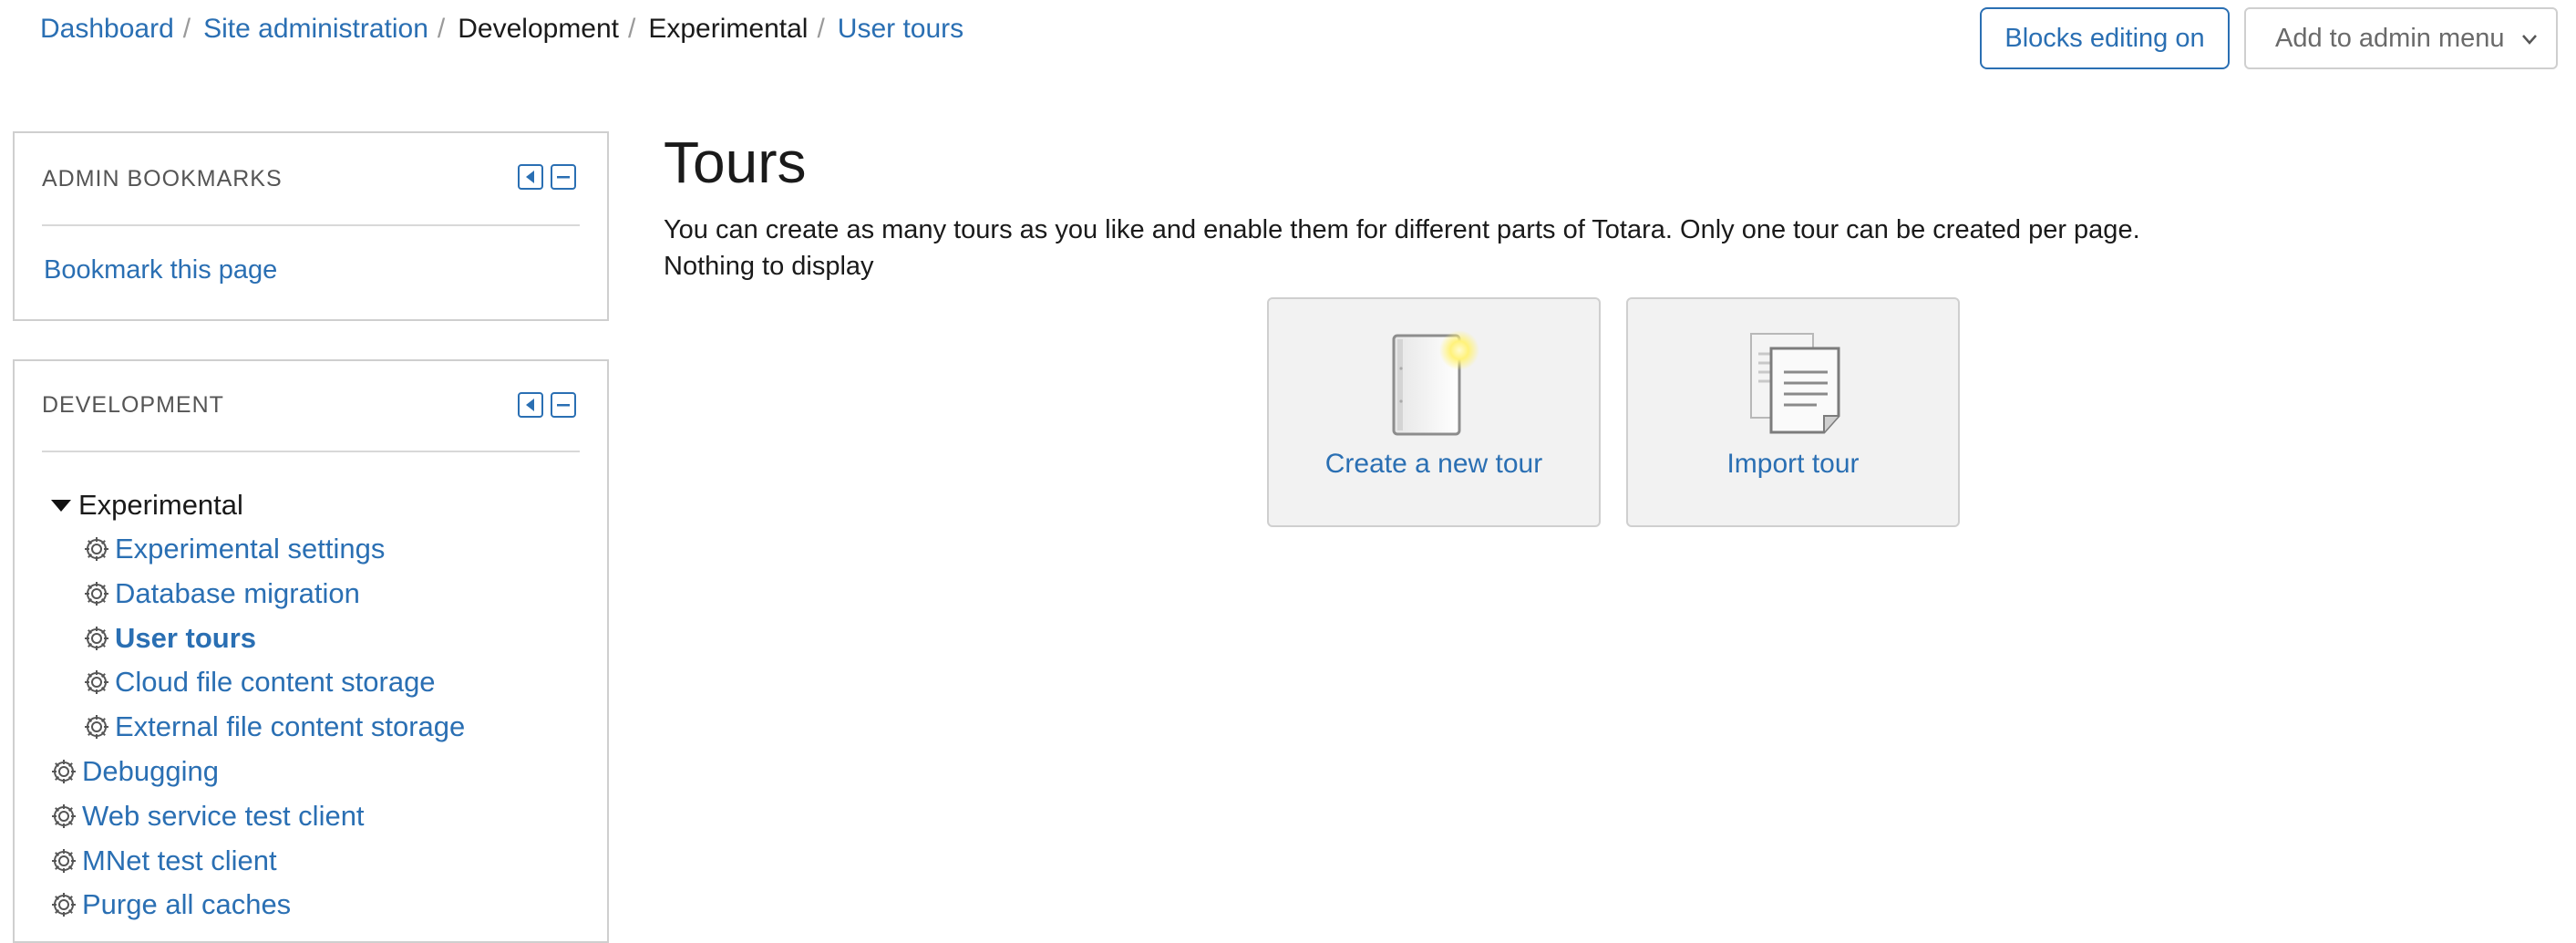 This screenshot has height=943, width=2576. I want to click on tree-node-purge-all-caches: Purge all caches, so click(170, 904).